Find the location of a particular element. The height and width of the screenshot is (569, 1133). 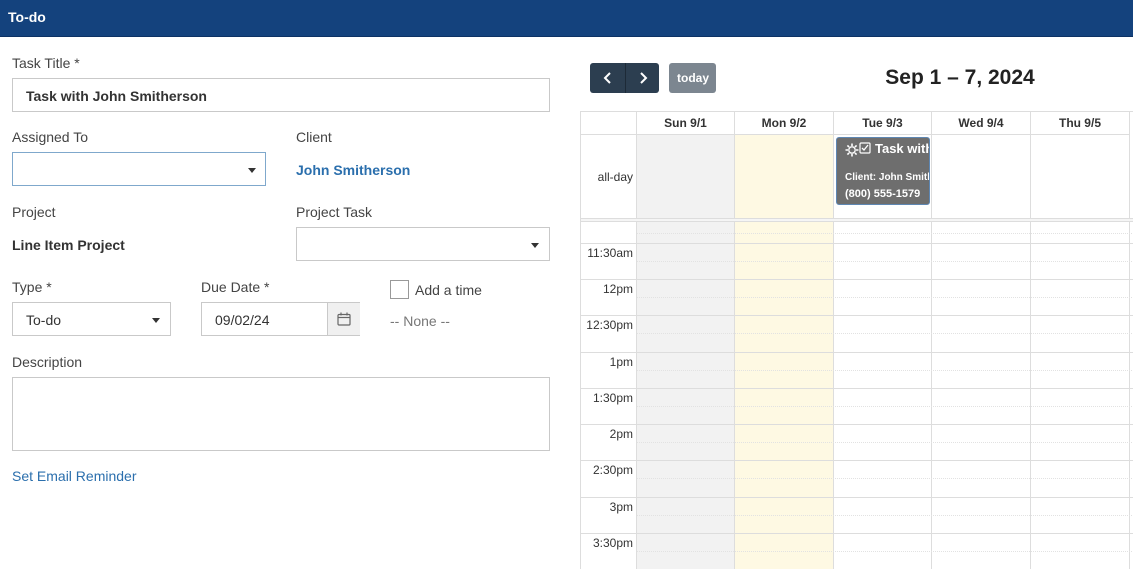

event-phone: (800) 555-1579 is located at coordinates (883, 194).